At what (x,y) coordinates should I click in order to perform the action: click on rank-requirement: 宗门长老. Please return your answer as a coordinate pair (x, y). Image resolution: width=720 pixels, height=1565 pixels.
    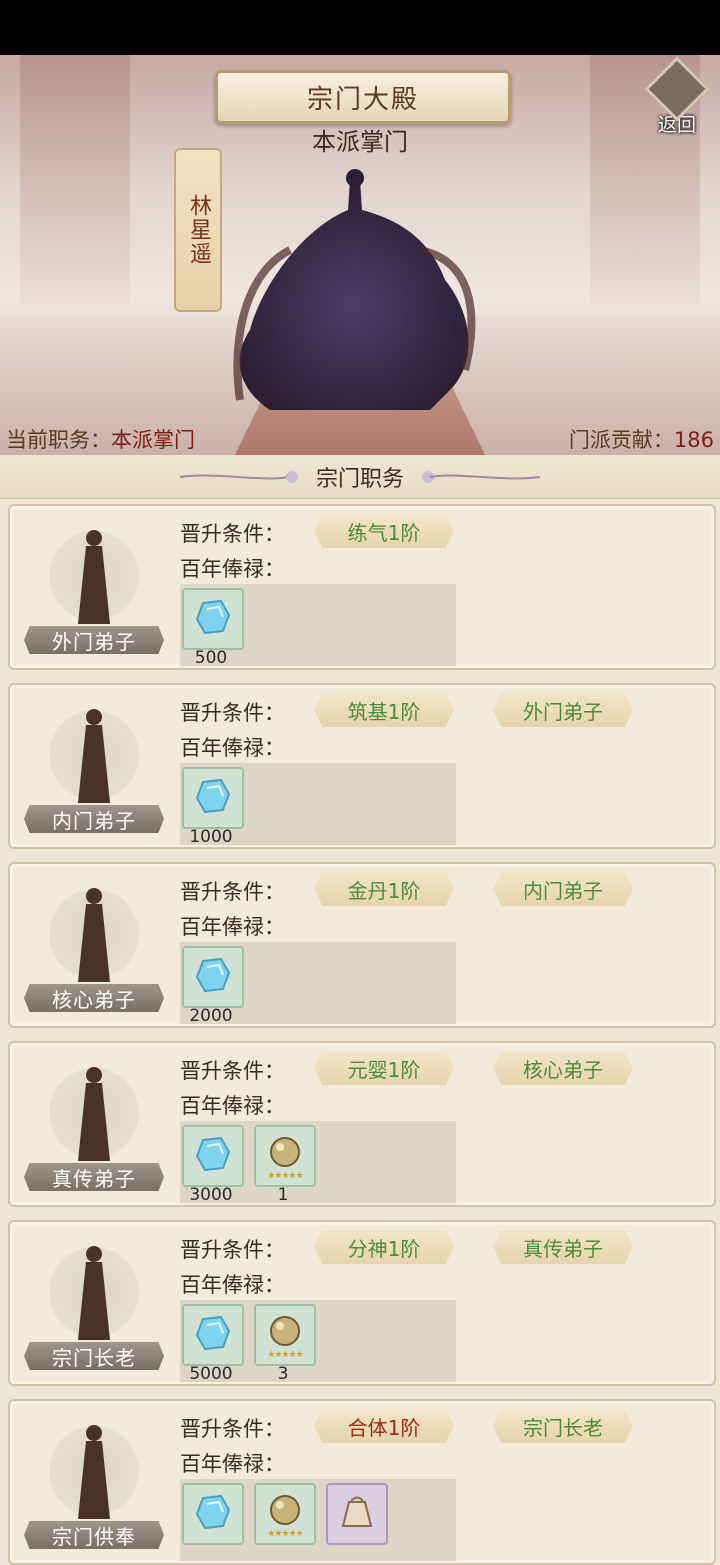
    Looking at the image, I should click on (563, 1427).